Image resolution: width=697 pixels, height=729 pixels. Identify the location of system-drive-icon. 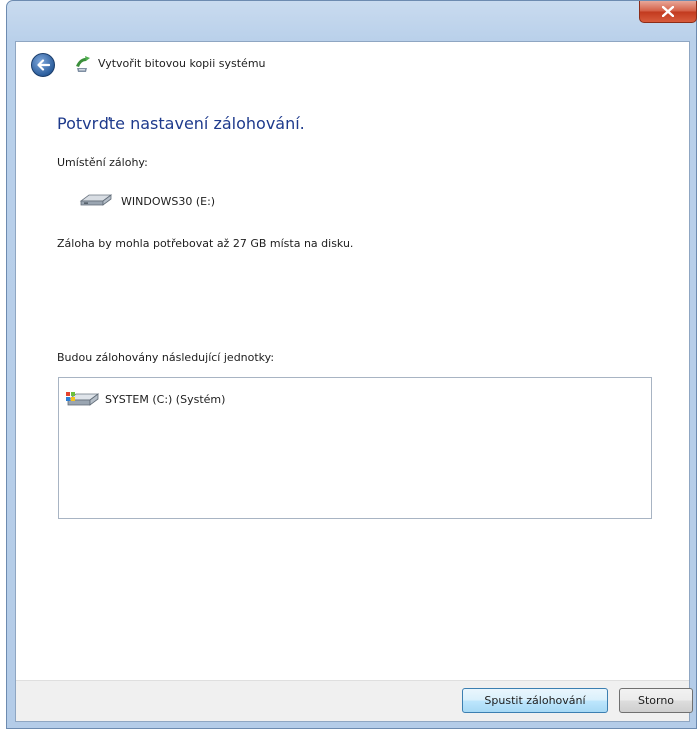
(83, 399).